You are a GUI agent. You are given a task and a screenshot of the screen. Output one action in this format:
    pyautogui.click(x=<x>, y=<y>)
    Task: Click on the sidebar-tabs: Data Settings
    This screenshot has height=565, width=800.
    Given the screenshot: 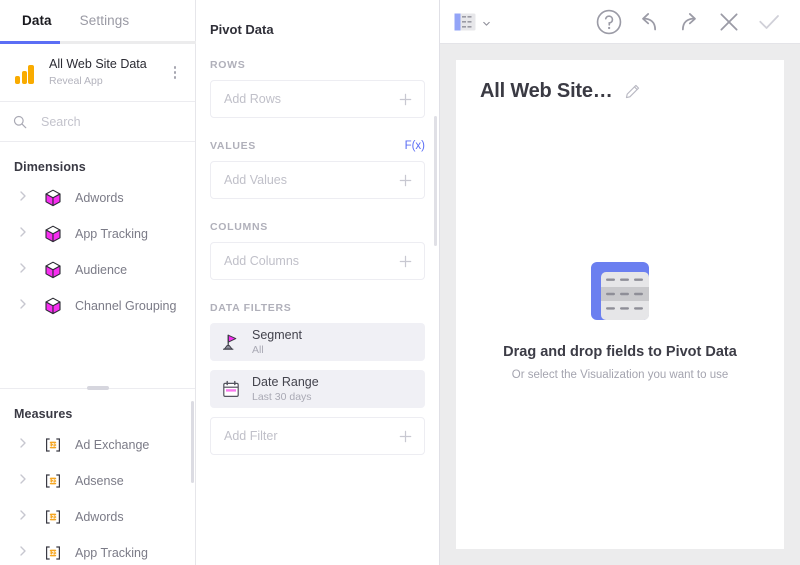 What is the action you would take?
    pyautogui.click(x=98, y=22)
    